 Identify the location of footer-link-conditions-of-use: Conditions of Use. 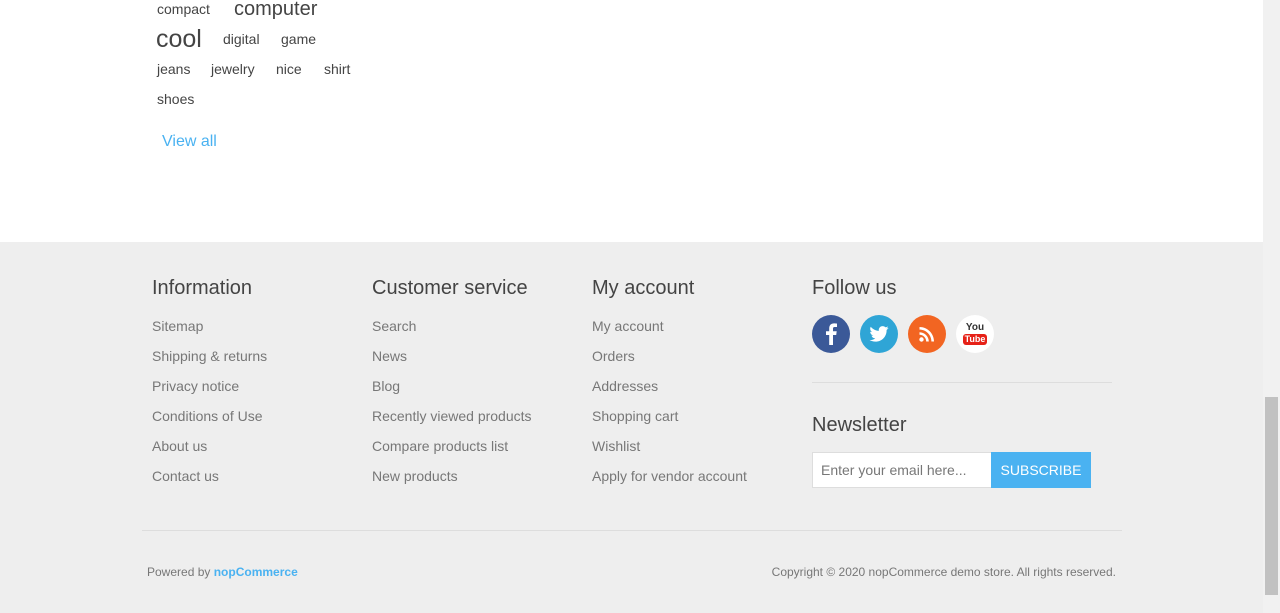
(207, 416).